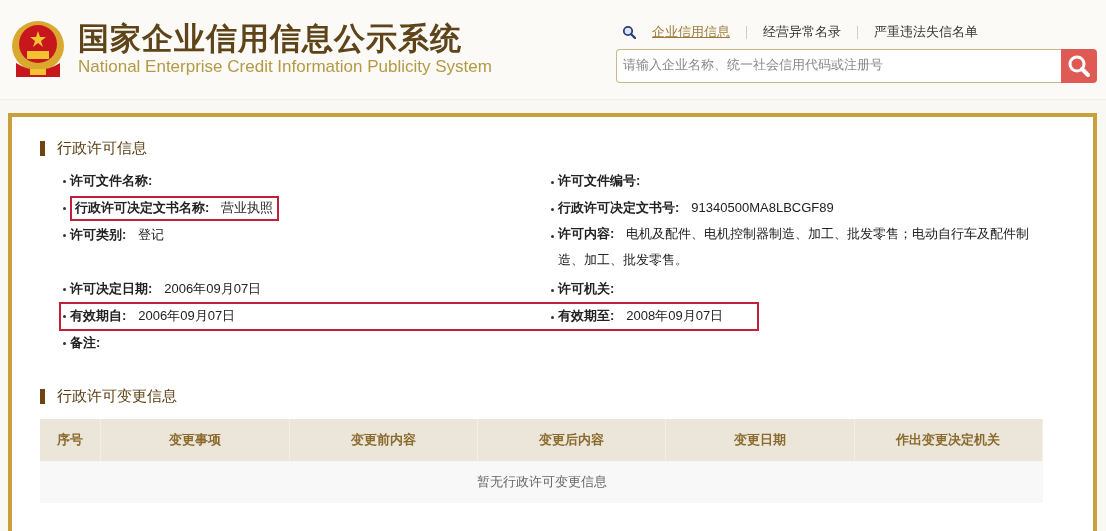  What do you see at coordinates (102, 148) in the screenshot?
I see `section-title: 行政许可信息` at bounding box center [102, 148].